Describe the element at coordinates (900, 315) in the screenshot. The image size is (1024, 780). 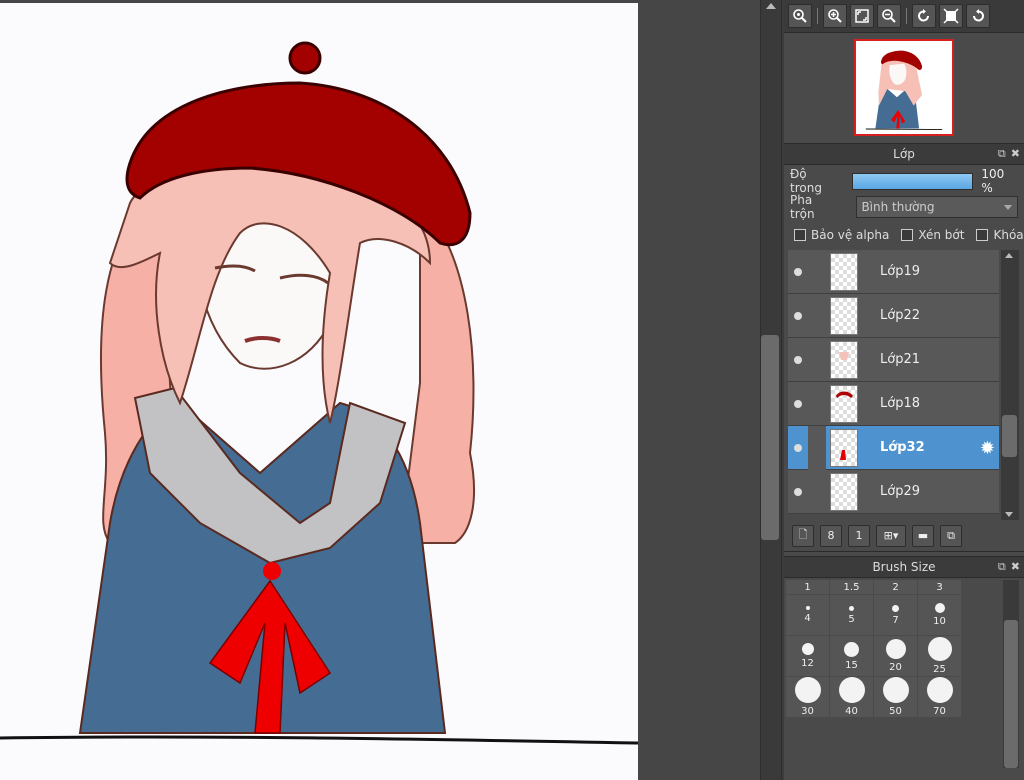
I see `layer-name: Lớp22` at that location.